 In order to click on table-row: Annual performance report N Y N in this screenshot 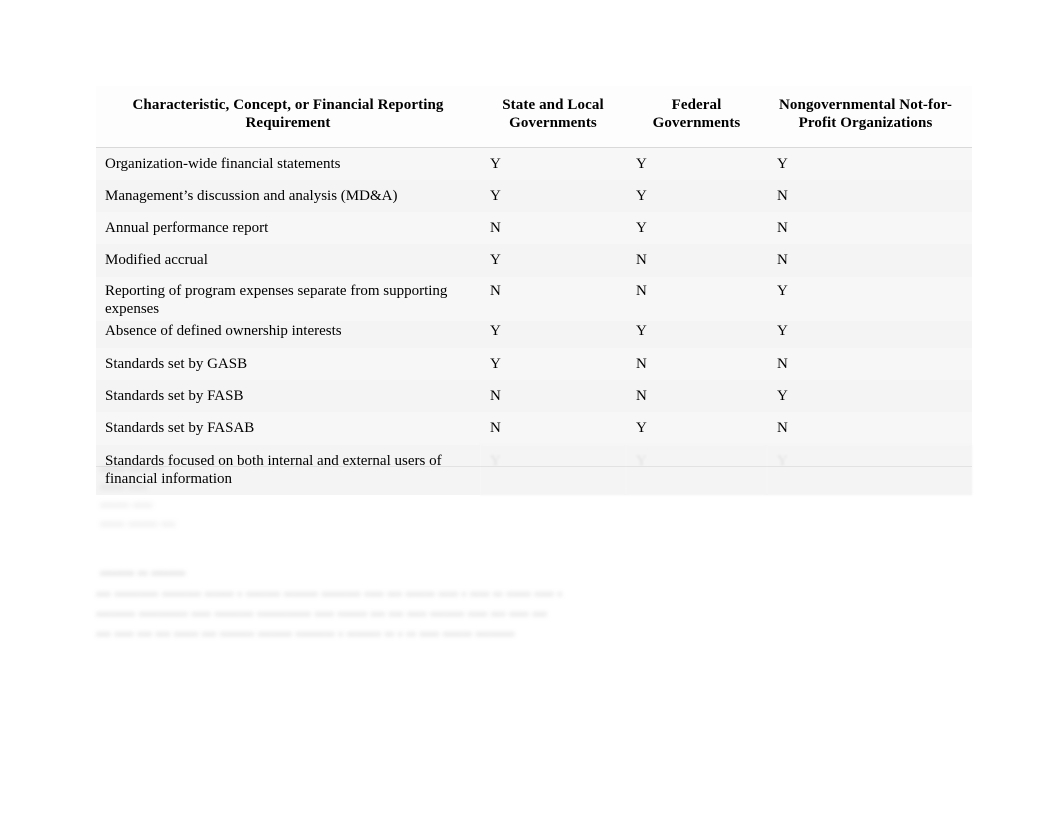, I will do `click(534, 228)`.